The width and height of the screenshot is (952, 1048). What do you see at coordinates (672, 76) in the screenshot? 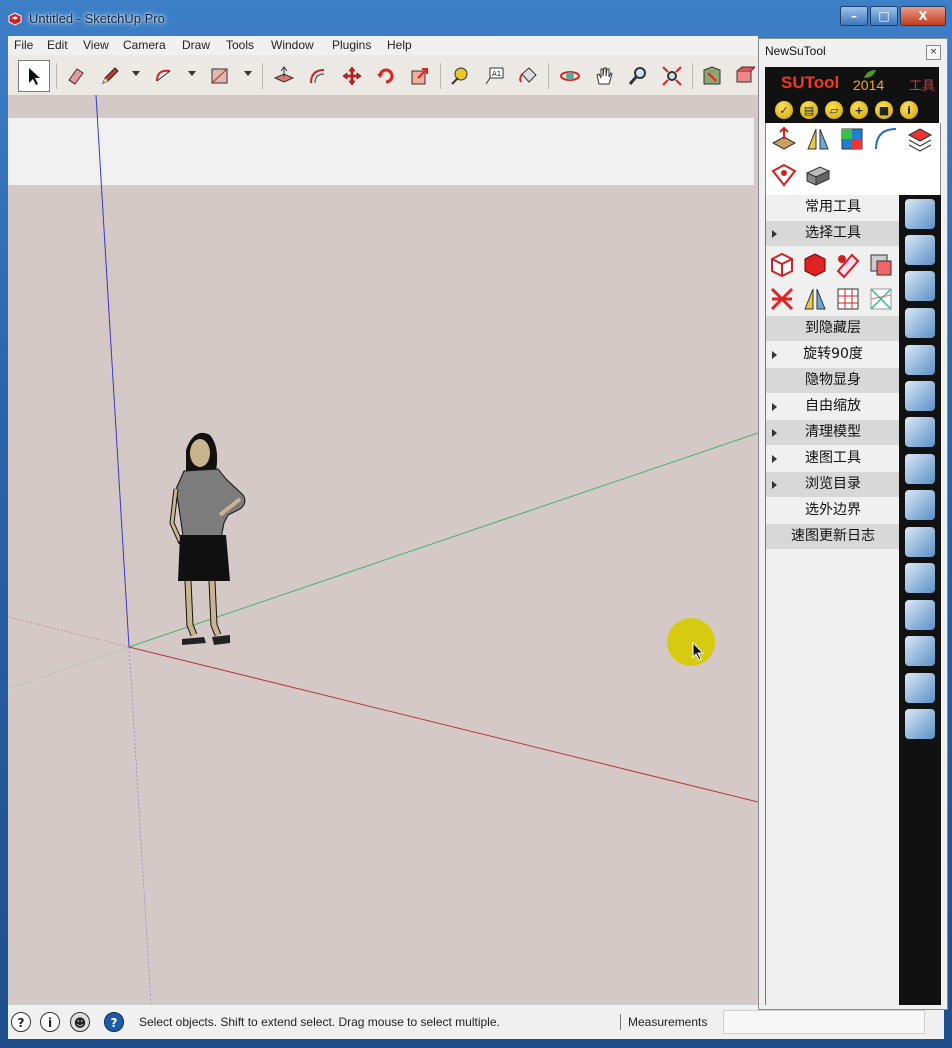
I see `zoom-extents-tool-button` at bounding box center [672, 76].